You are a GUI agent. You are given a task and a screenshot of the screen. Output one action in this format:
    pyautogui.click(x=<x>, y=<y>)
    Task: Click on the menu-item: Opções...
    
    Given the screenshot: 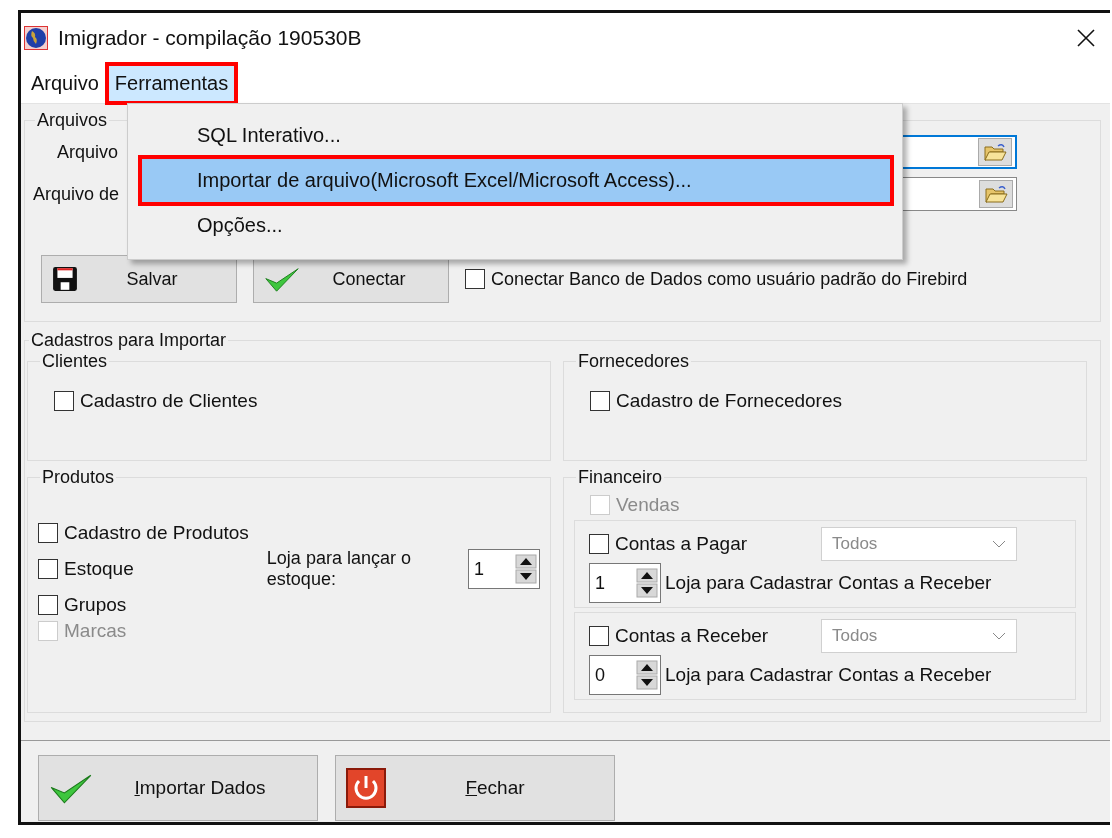 What is the action you would take?
    pyautogui.click(x=512, y=225)
    